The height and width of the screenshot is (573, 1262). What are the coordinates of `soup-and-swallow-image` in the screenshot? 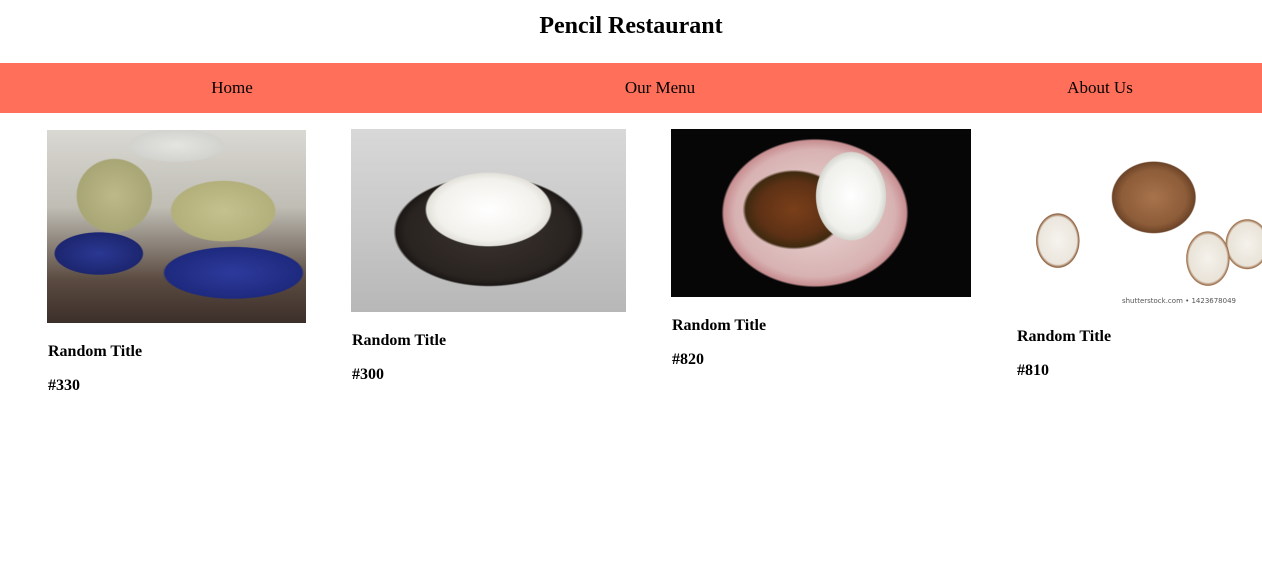 It's located at (821, 213).